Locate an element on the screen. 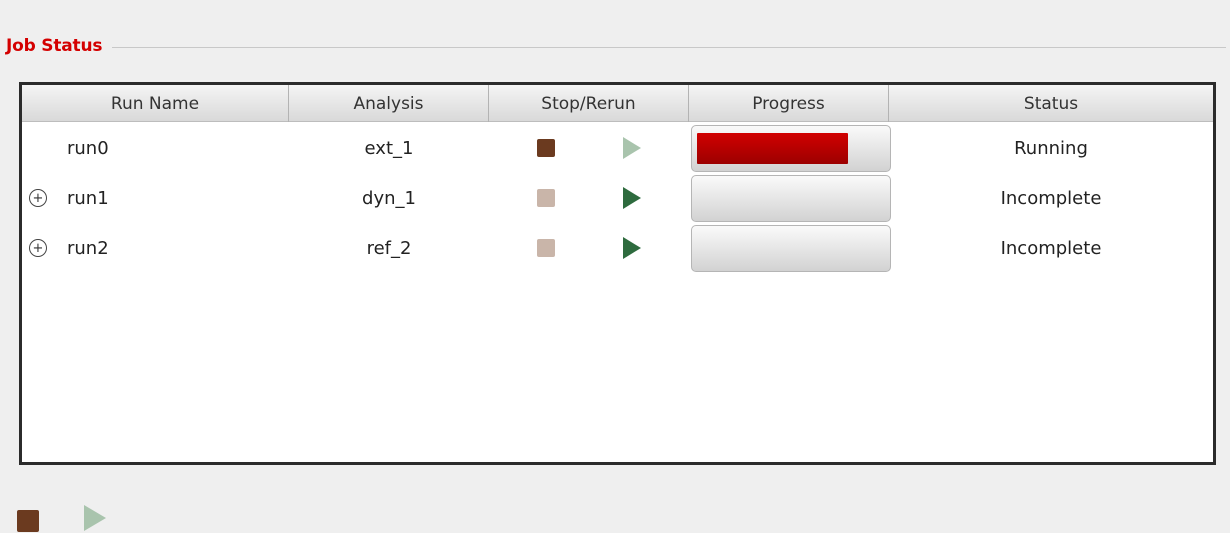  panel-title: Job Status is located at coordinates (56, 46).